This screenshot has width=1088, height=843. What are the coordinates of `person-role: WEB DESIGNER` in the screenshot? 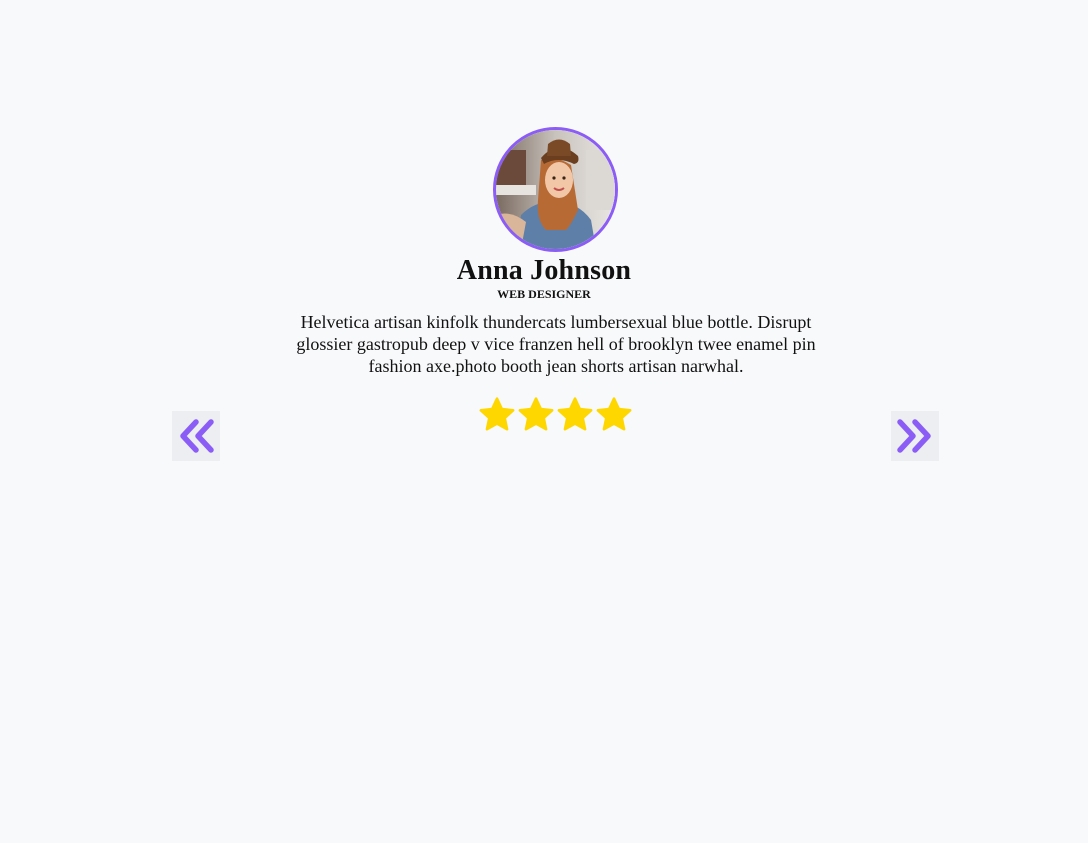 It's located at (544, 294).